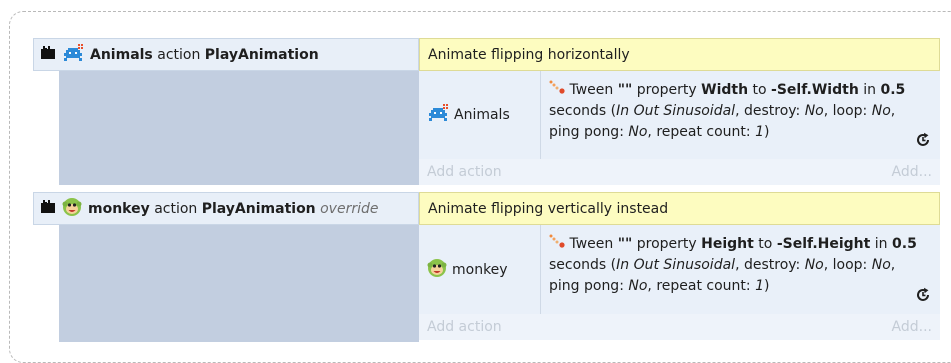 The image size is (951, 363). What do you see at coordinates (119, 208) in the screenshot?
I see `object-name: monkey` at bounding box center [119, 208].